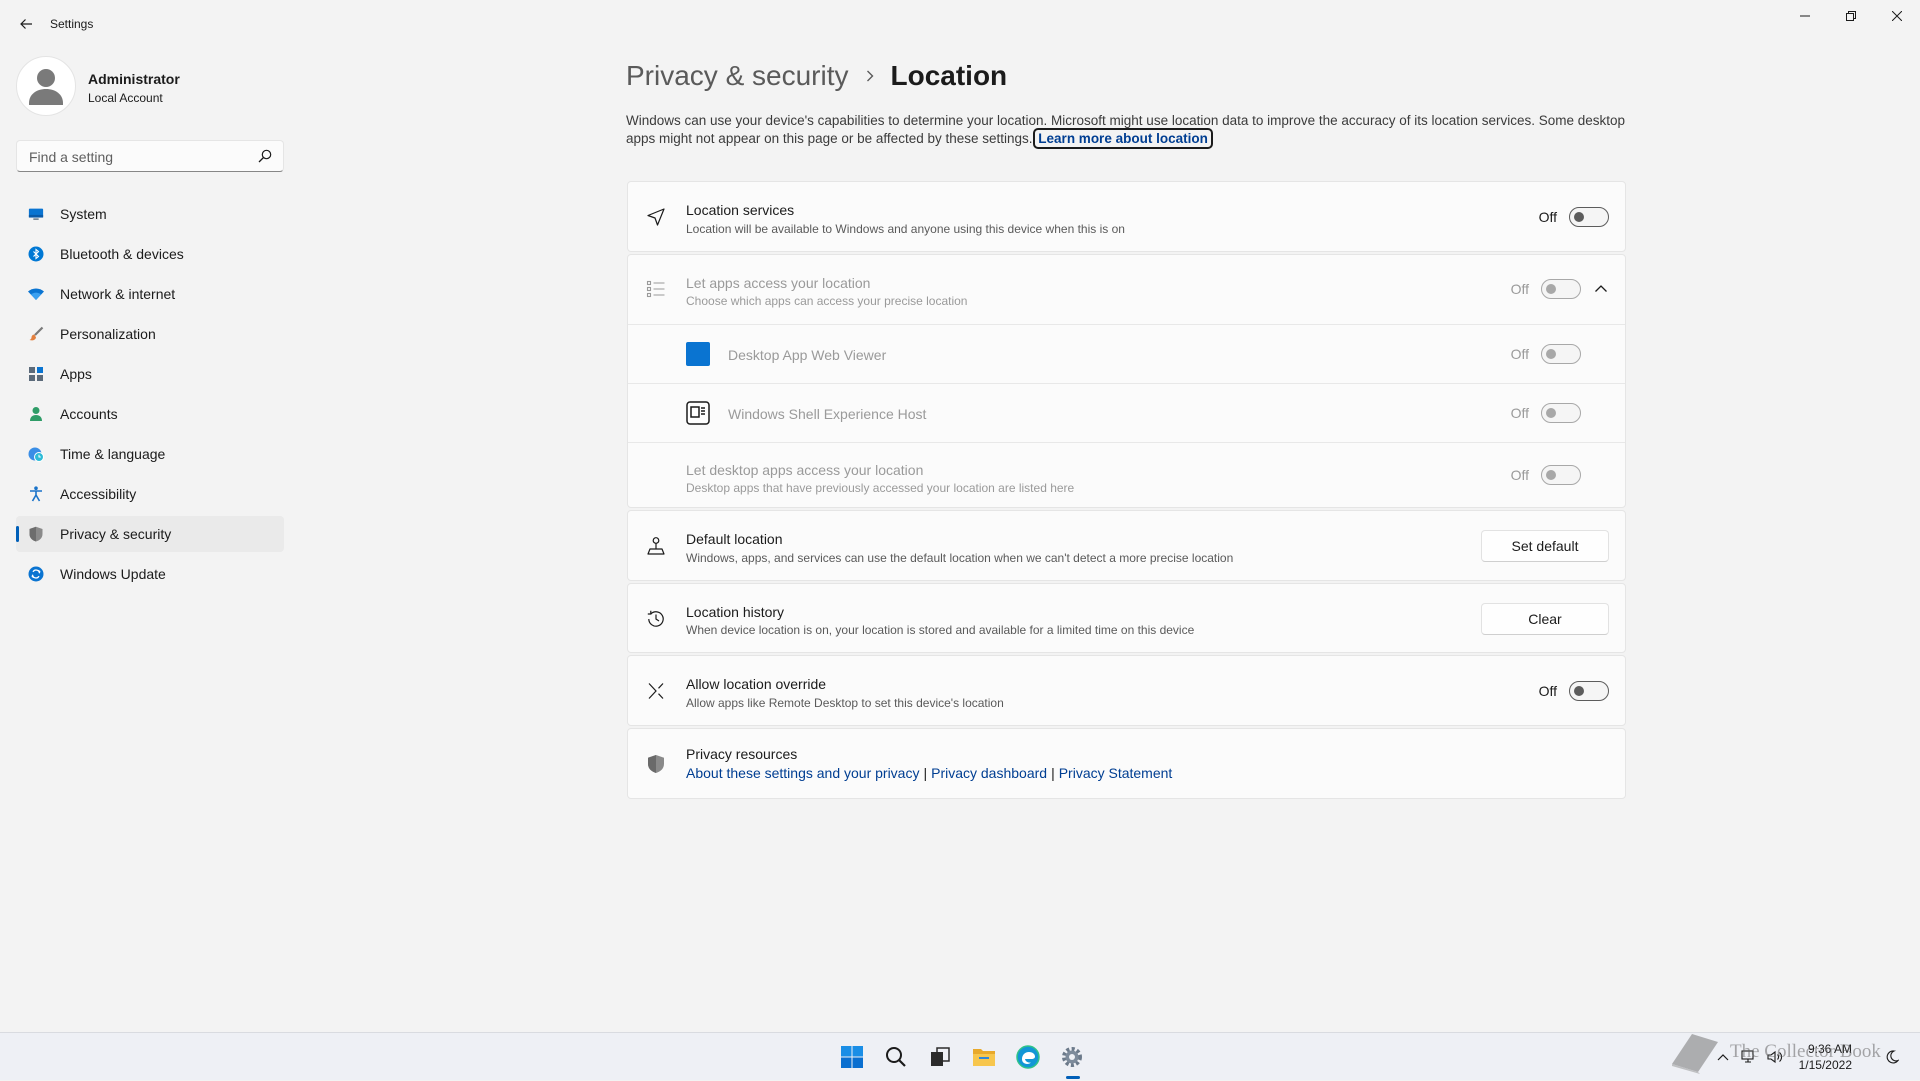 This screenshot has height=1081, width=1920. Describe the element at coordinates (656, 217) in the screenshot. I see `navigation-arrow-icon` at that location.